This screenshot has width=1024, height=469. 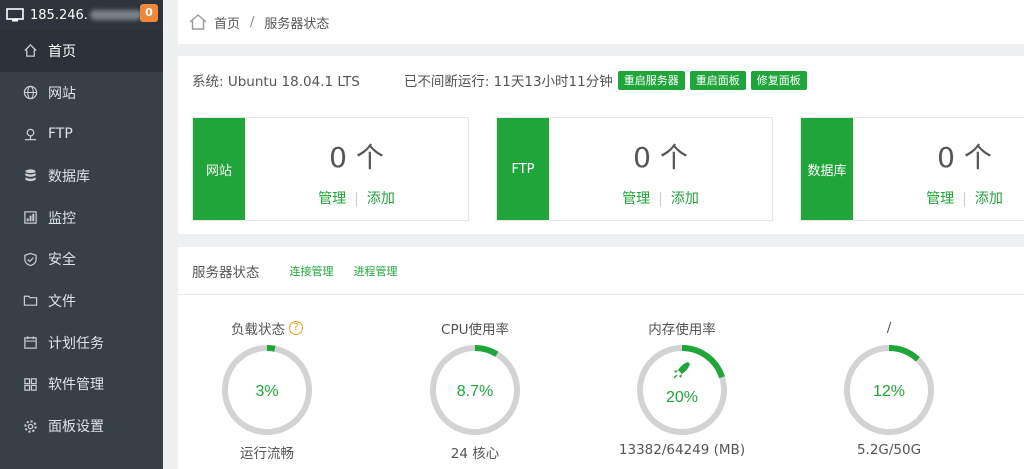 I want to click on calendar-icon, so click(x=30, y=343).